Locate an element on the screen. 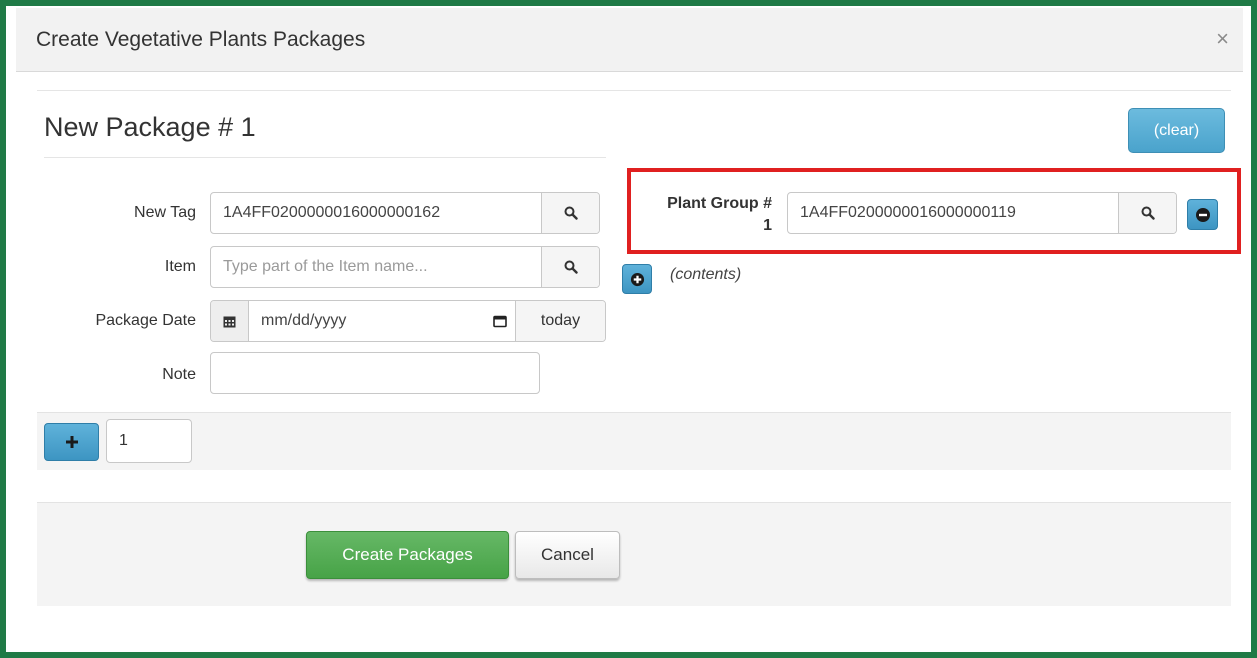 This screenshot has width=1257, height=658. remove-plant-group-button is located at coordinates (1202, 214).